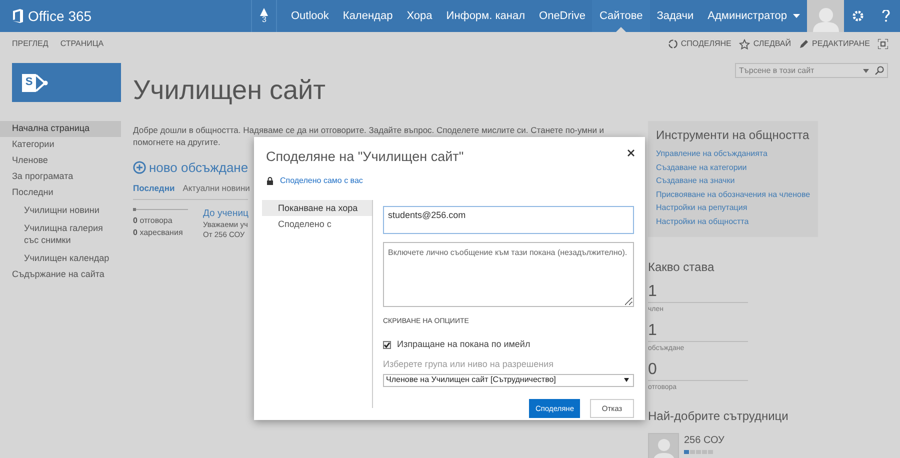 The image size is (900, 458). I want to click on stat-value: 0, so click(698, 370).